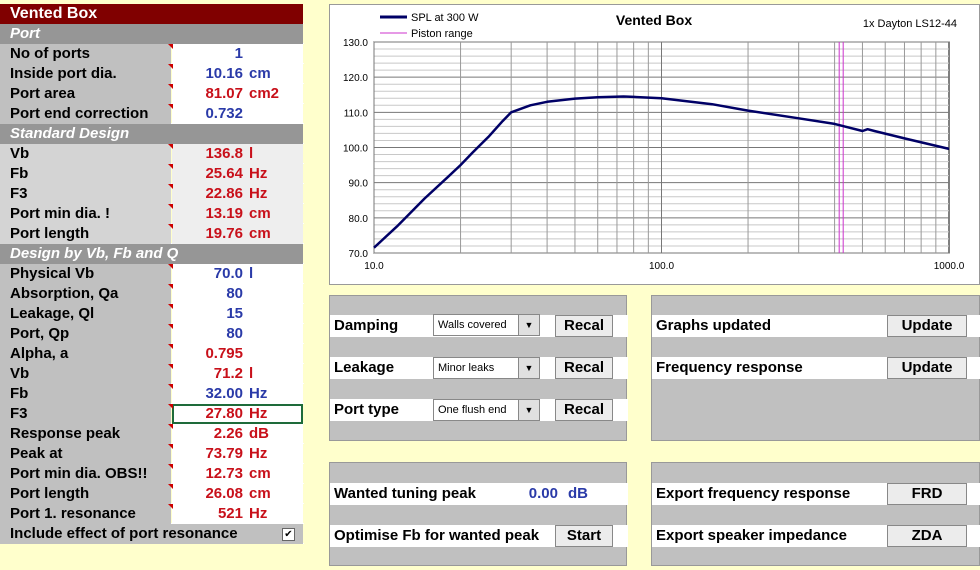  What do you see at coordinates (152, 454) in the screenshot?
I see `param-row: Peak at 73.79 Hz` at bounding box center [152, 454].